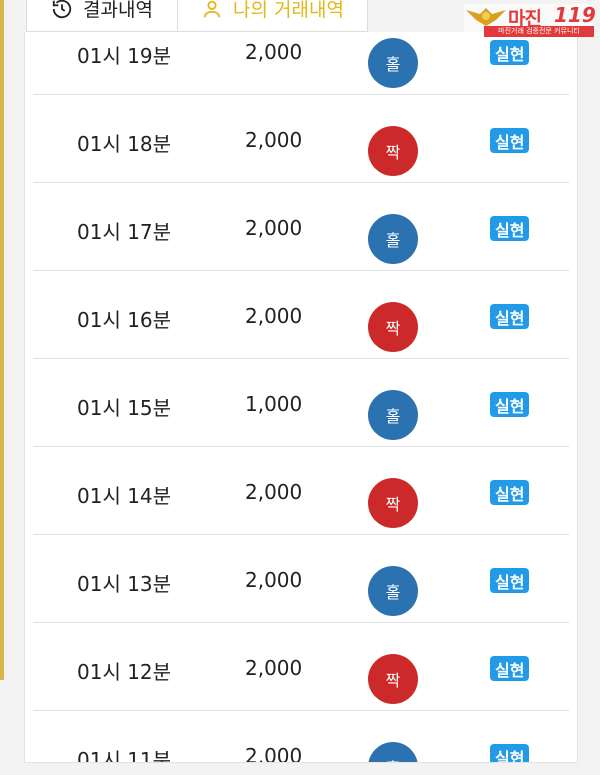 Image resolution: width=600 pixels, height=775 pixels. I want to click on tab-my-transactions: 나의 거래내역, so click(273, 16).